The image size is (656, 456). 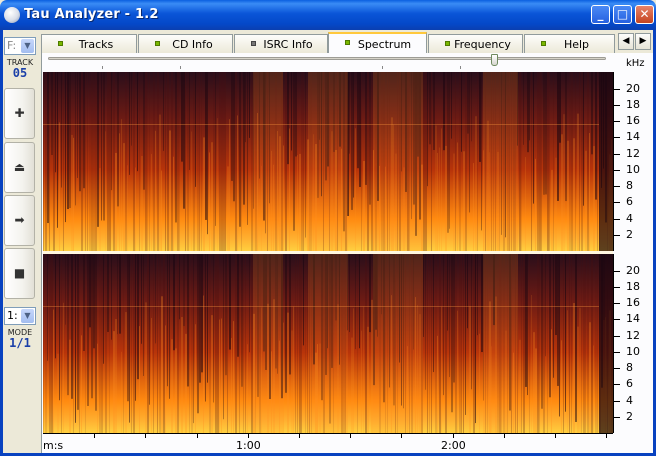 I want to click on stop-button: ■, so click(x=19, y=273).